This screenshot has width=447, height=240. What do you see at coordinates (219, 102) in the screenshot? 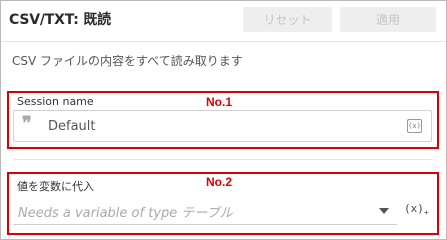
I see `annotation-label-1: No.1` at bounding box center [219, 102].